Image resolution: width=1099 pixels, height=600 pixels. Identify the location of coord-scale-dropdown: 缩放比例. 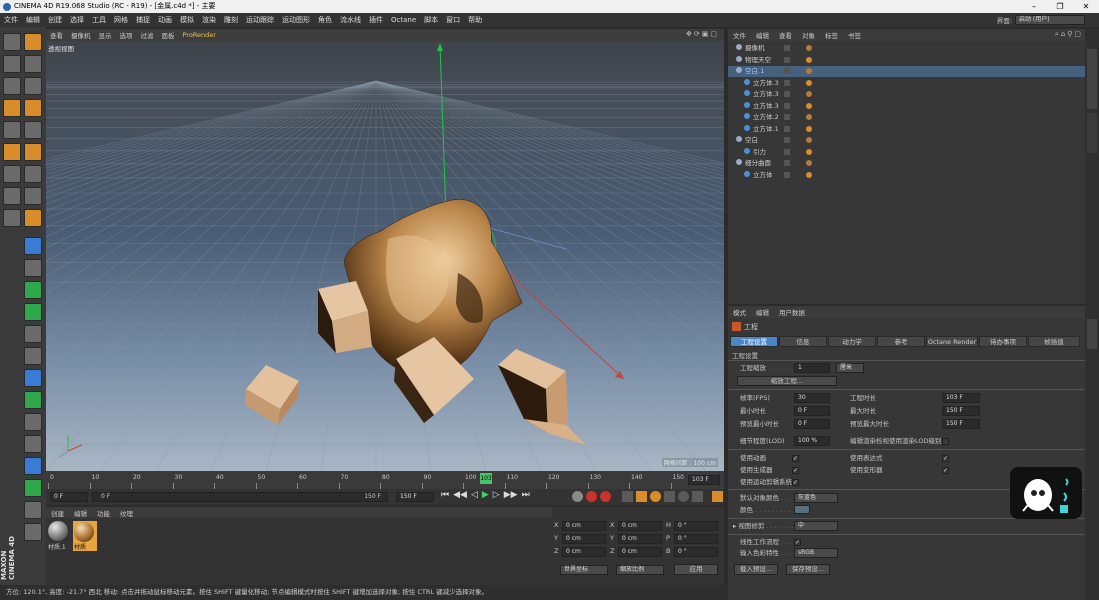
(640, 570).